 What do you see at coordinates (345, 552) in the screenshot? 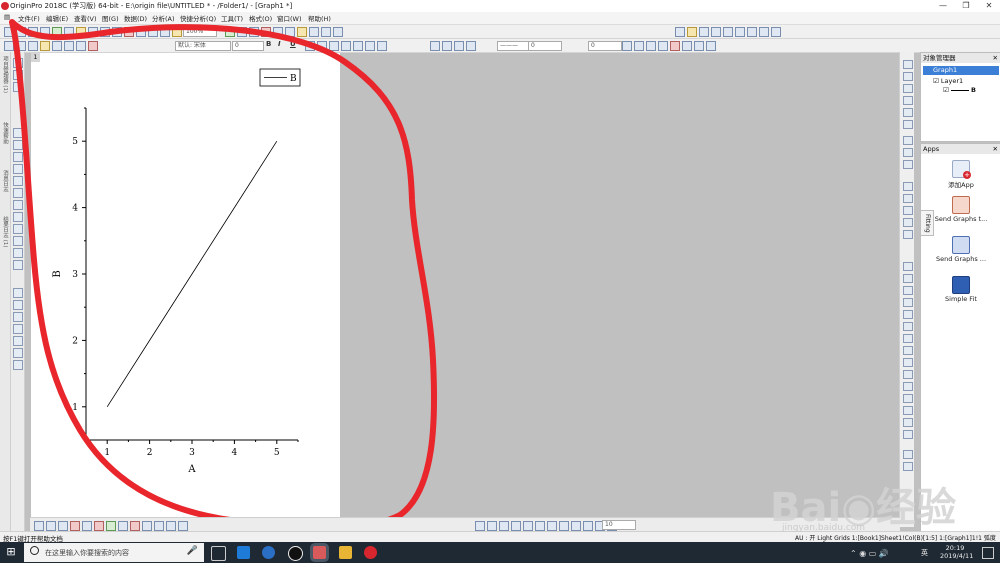
I see `file-explorer-icon` at bounding box center [345, 552].